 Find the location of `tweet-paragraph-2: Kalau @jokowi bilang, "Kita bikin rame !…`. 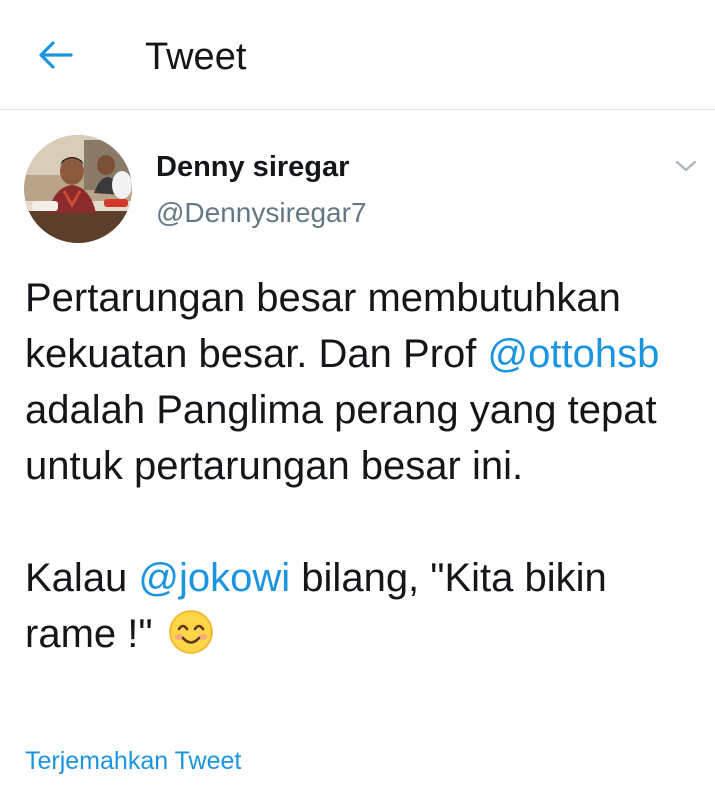

tweet-paragraph-2: Kalau @jokowi bilang, "Kita bikin rame !… is located at coordinates (360, 606).